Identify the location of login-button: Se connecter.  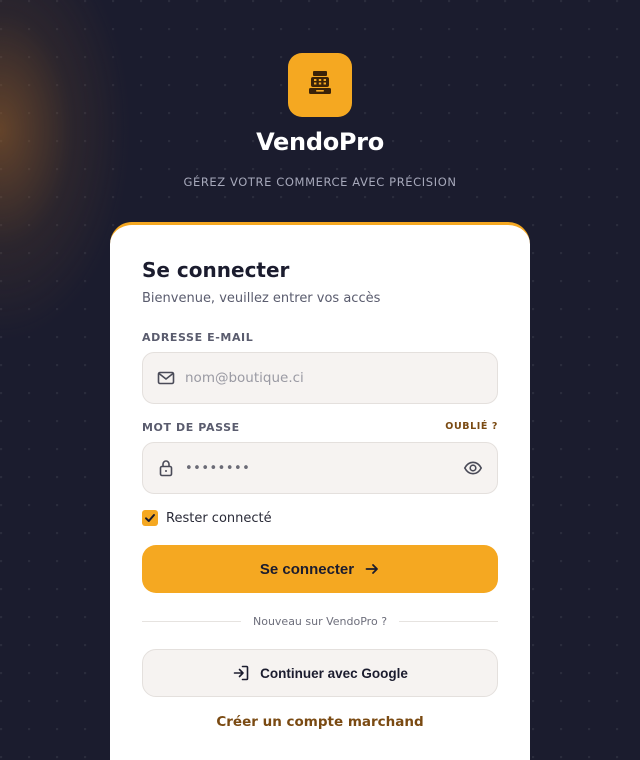
(320, 569).